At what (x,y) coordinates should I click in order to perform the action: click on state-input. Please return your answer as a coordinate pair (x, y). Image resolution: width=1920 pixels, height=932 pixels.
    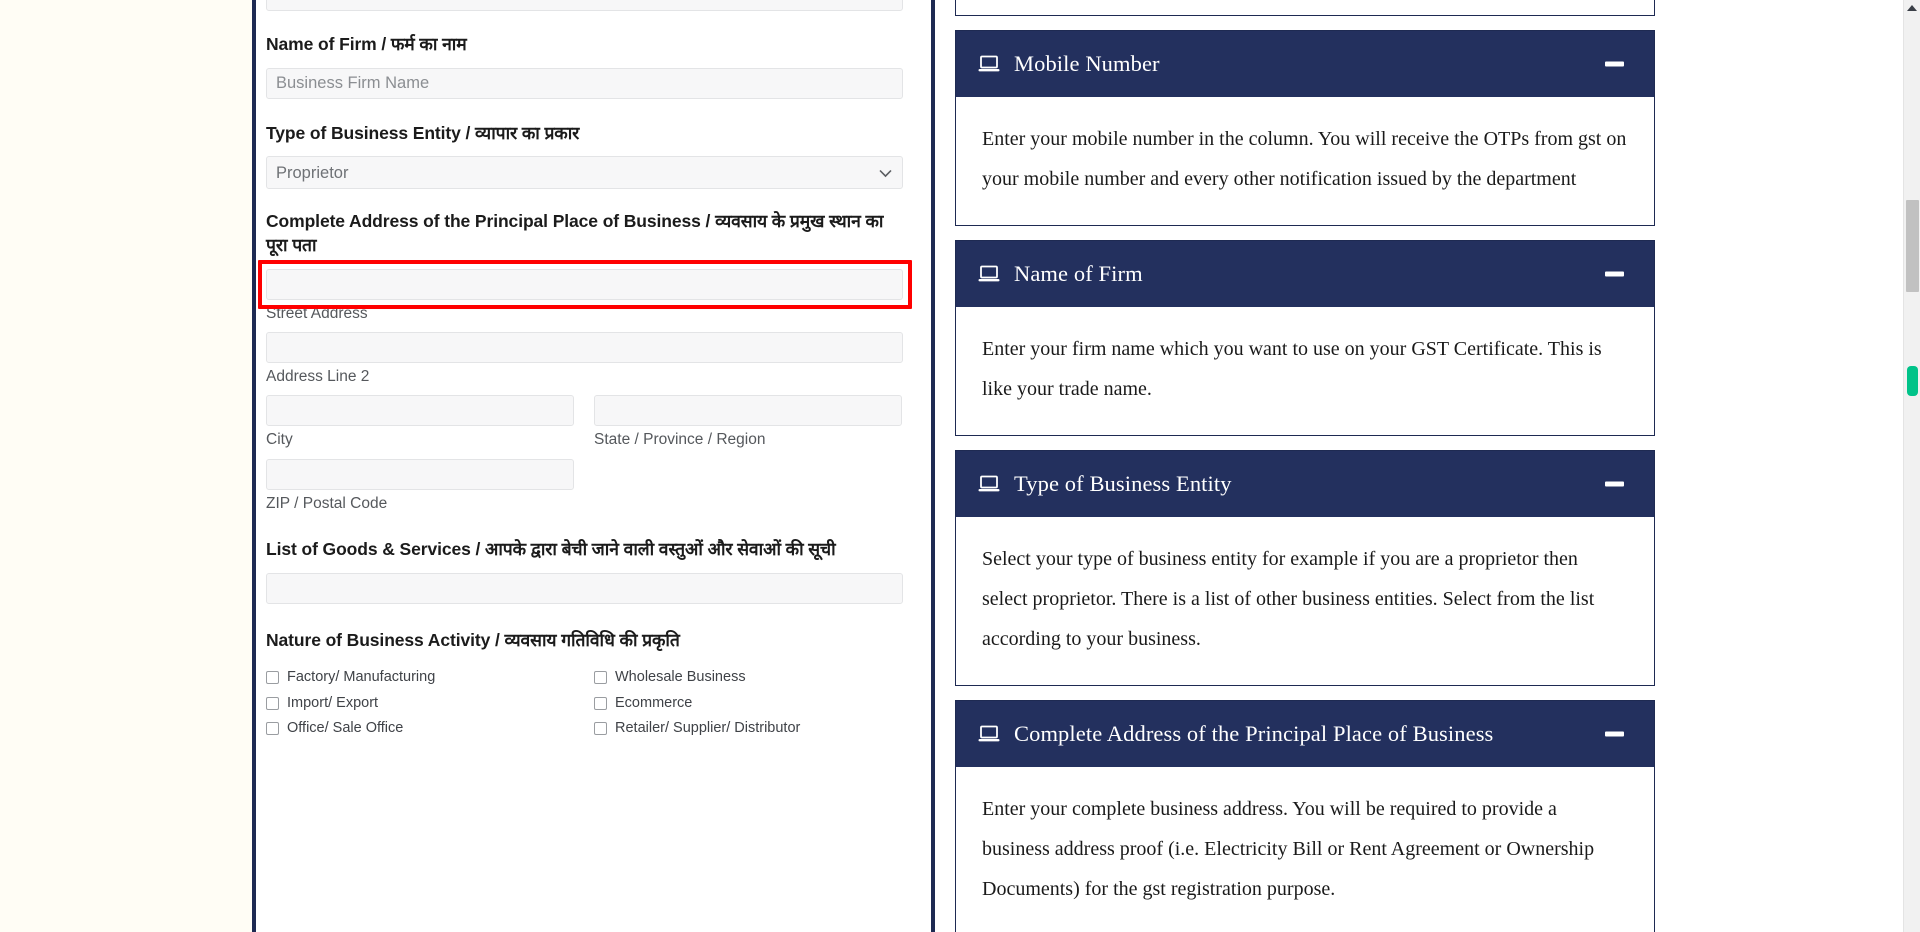
    Looking at the image, I should click on (748, 411).